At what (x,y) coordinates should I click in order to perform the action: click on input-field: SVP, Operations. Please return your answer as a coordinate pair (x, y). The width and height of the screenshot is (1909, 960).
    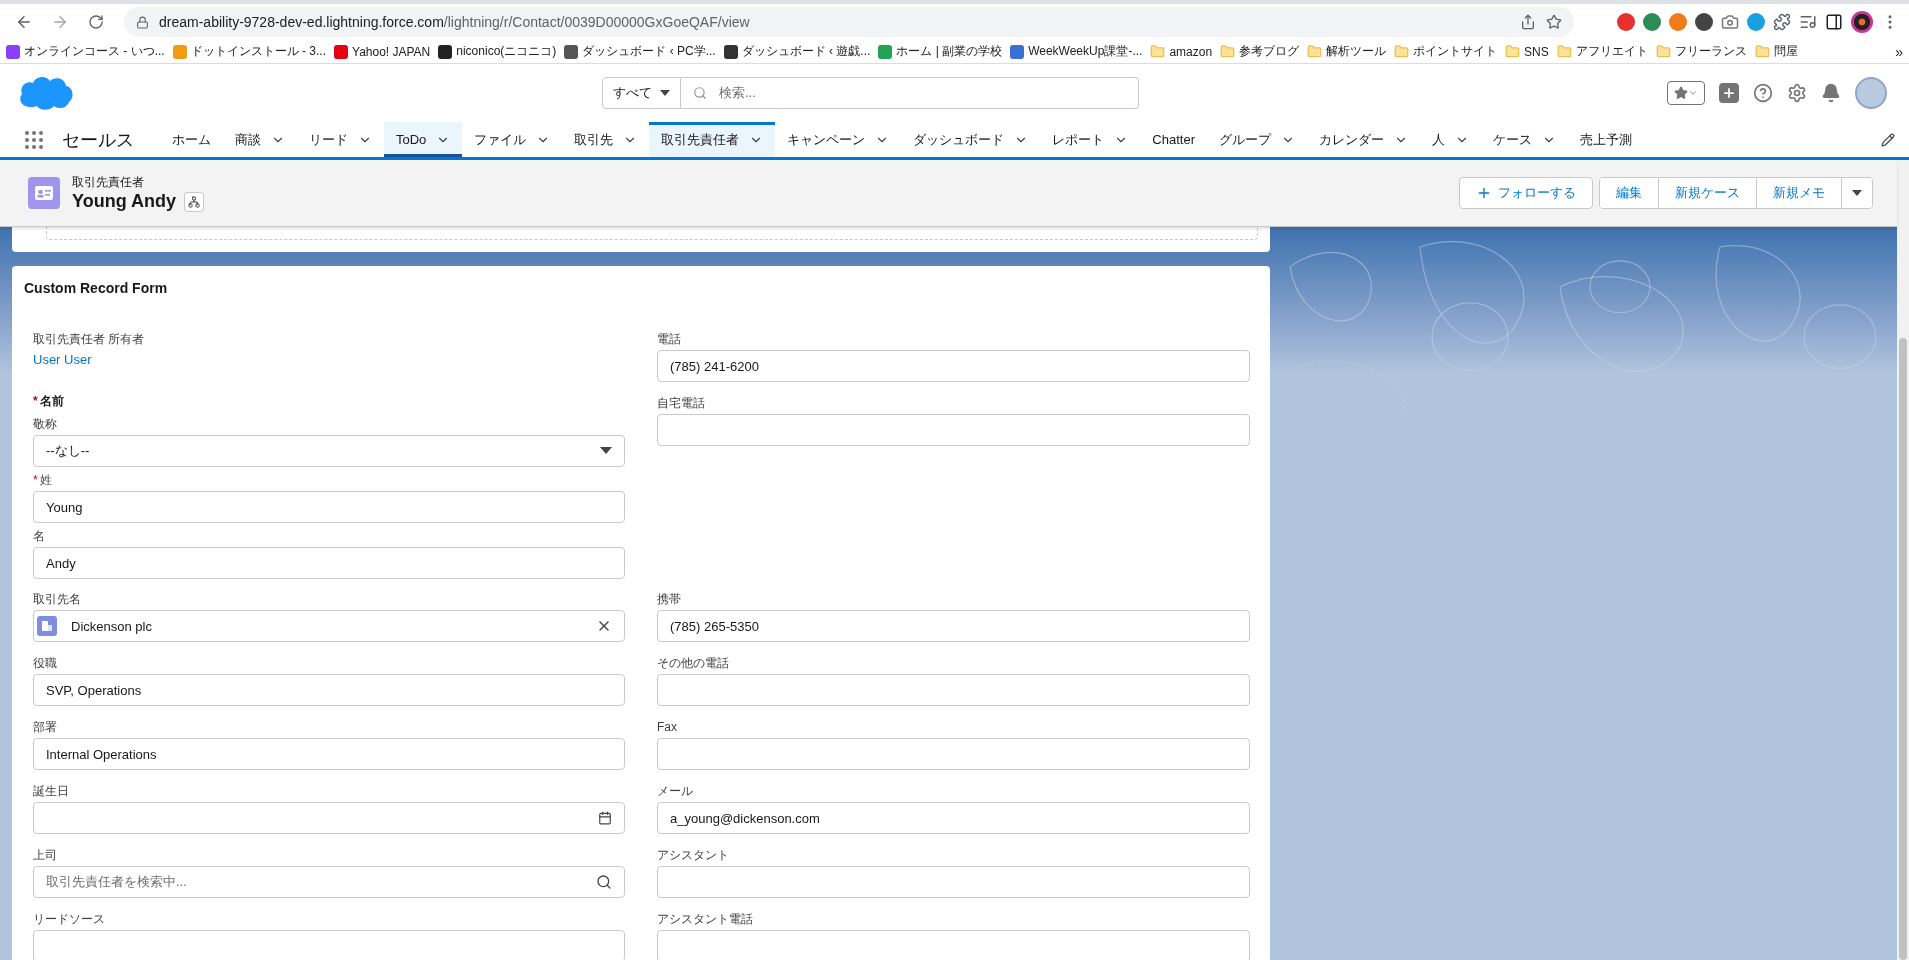
    Looking at the image, I should click on (329, 690).